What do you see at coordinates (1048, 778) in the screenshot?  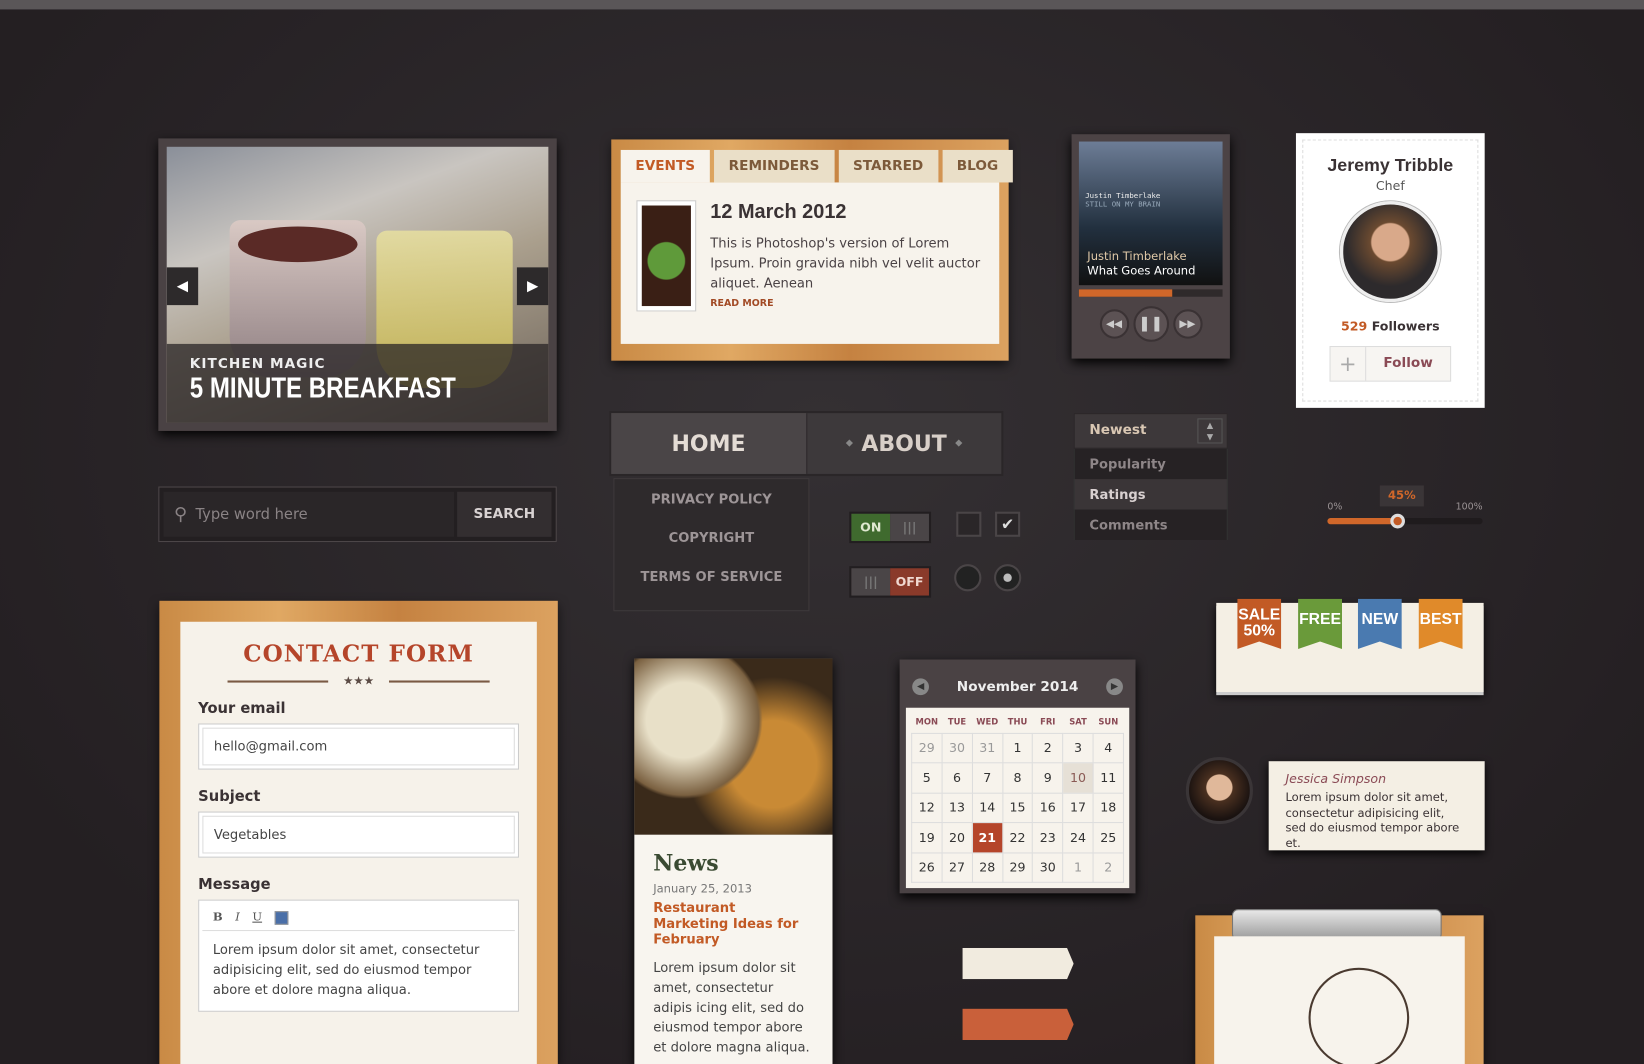 I see `calendar-day: 9` at bounding box center [1048, 778].